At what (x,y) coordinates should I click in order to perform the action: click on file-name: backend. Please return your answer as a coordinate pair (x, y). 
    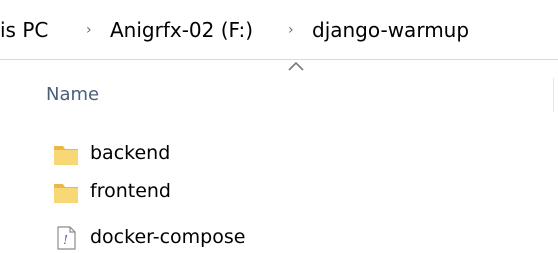
    Looking at the image, I should click on (130, 153).